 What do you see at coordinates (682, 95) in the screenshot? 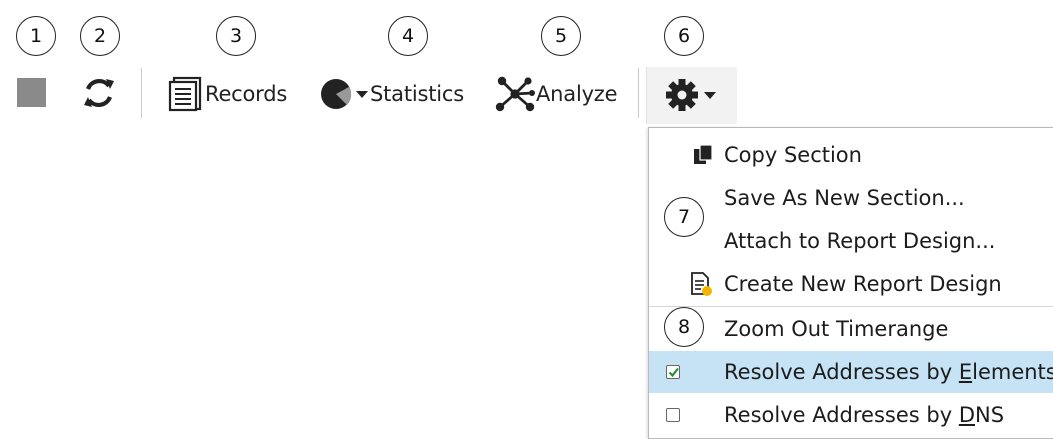
I see `gear-icon` at bounding box center [682, 95].